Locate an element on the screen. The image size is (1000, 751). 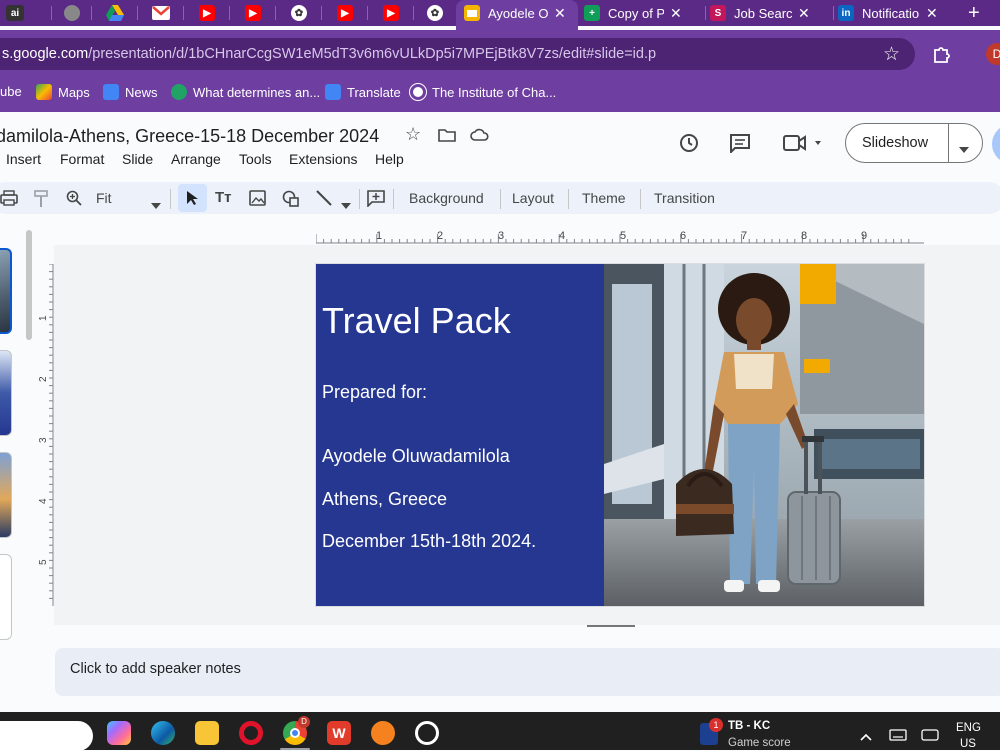
tab-job-search: S Job Search ✕ is located at coordinates (772, 13).